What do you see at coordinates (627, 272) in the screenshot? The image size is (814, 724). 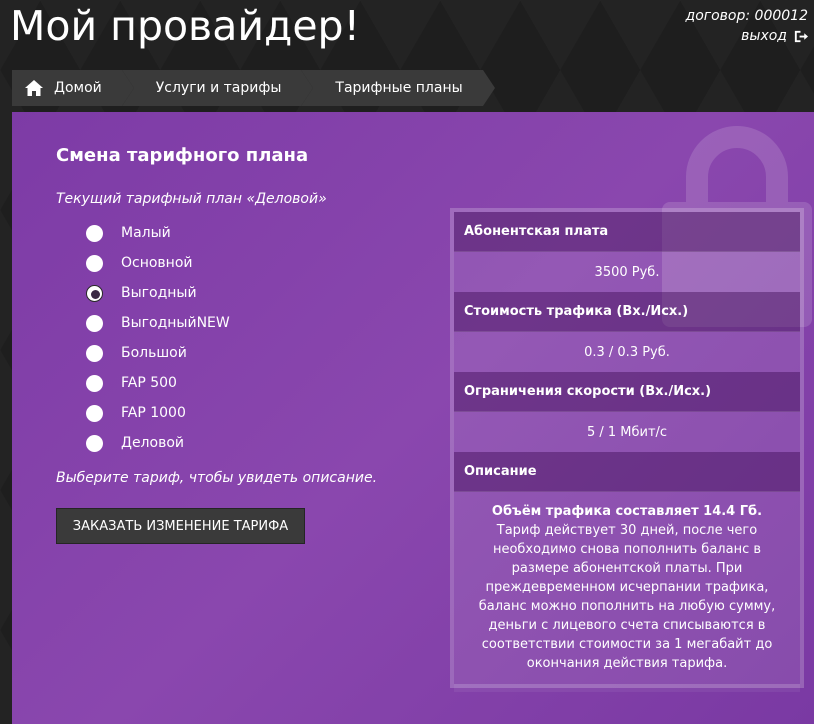 I see `fee-value: 3500 Руб.` at bounding box center [627, 272].